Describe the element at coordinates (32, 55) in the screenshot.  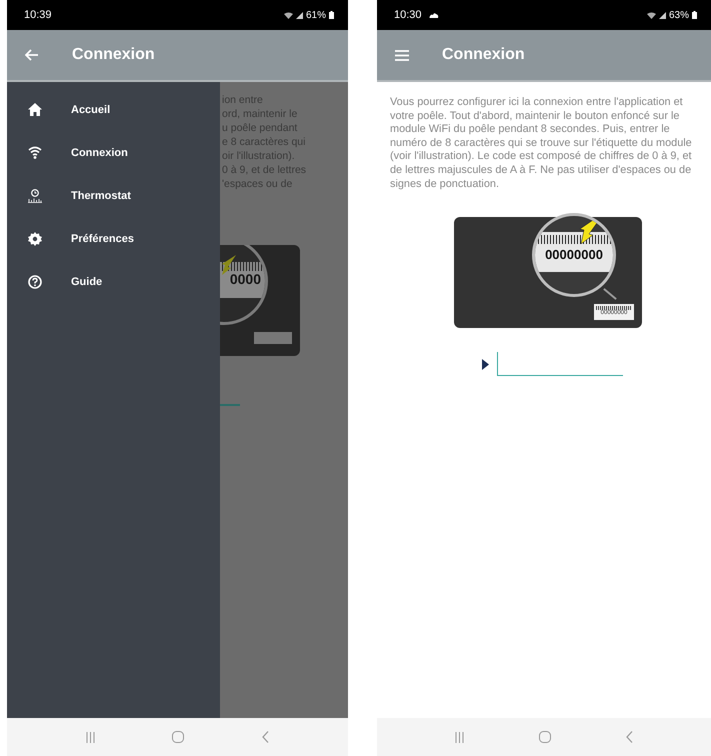
I see `back-arrow-icon` at that location.